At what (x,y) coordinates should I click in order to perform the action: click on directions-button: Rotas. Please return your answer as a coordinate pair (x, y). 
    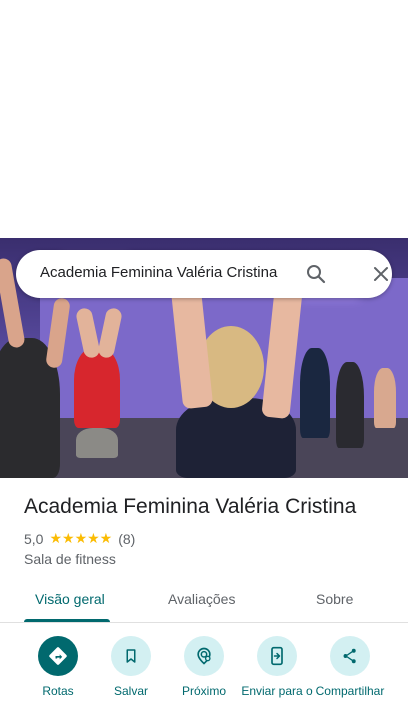
    Looking at the image, I should click on (58, 667).